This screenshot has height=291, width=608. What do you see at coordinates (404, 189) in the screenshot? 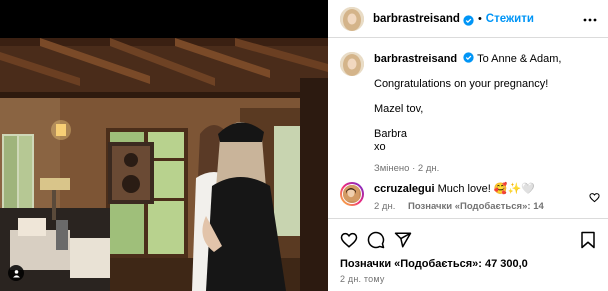
I see `commenter-username: ccruzalegui` at bounding box center [404, 189].